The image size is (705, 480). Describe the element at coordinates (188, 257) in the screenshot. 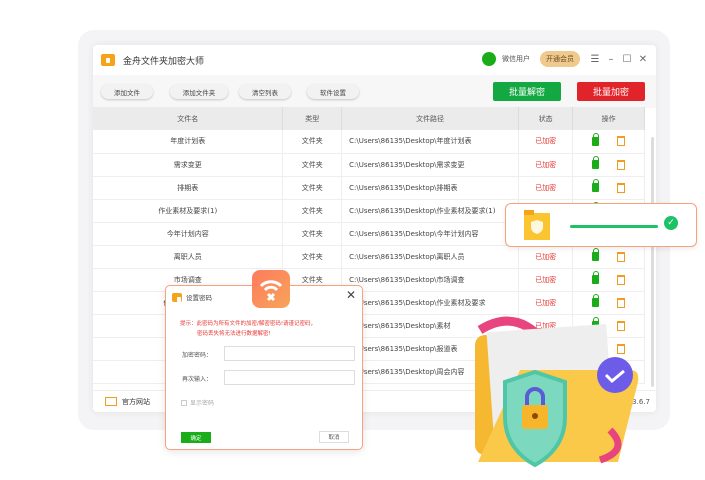

I see `file-name: 离职人员` at that location.